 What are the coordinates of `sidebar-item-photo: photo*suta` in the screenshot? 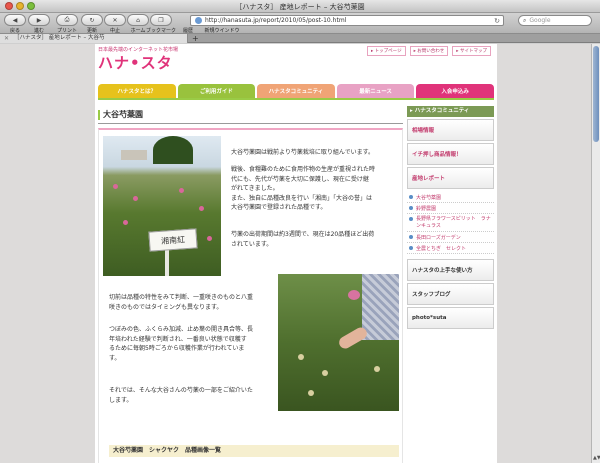 It's located at (450, 318).